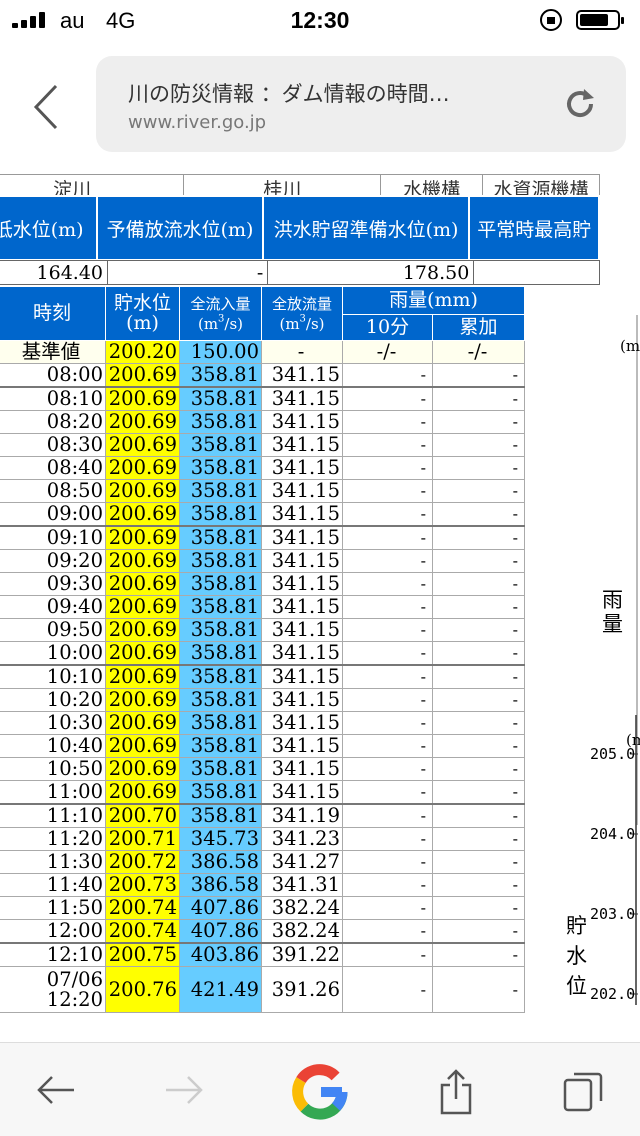 The image size is (640, 1136). What do you see at coordinates (53, 313) in the screenshot?
I see `col-header-time: 時刻` at bounding box center [53, 313].